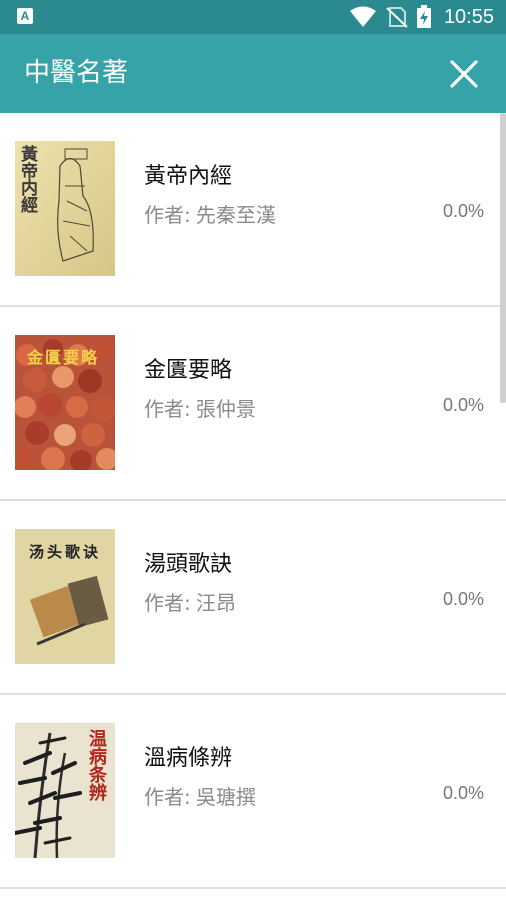 The image size is (506, 900). Describe the element at coordinates (63, 357) in the screenshot. I see `cover-title-2: 金匱要略` at that location.